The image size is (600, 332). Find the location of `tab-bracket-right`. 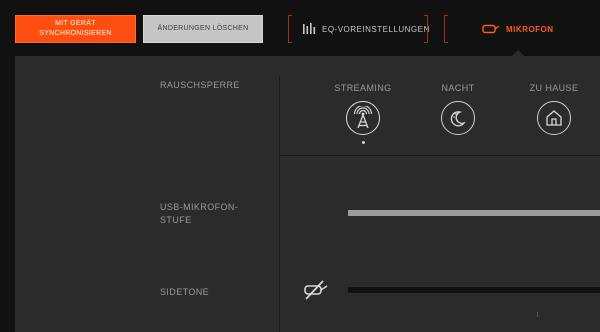

tab-bracket-right is located at coordinates (426, 29).